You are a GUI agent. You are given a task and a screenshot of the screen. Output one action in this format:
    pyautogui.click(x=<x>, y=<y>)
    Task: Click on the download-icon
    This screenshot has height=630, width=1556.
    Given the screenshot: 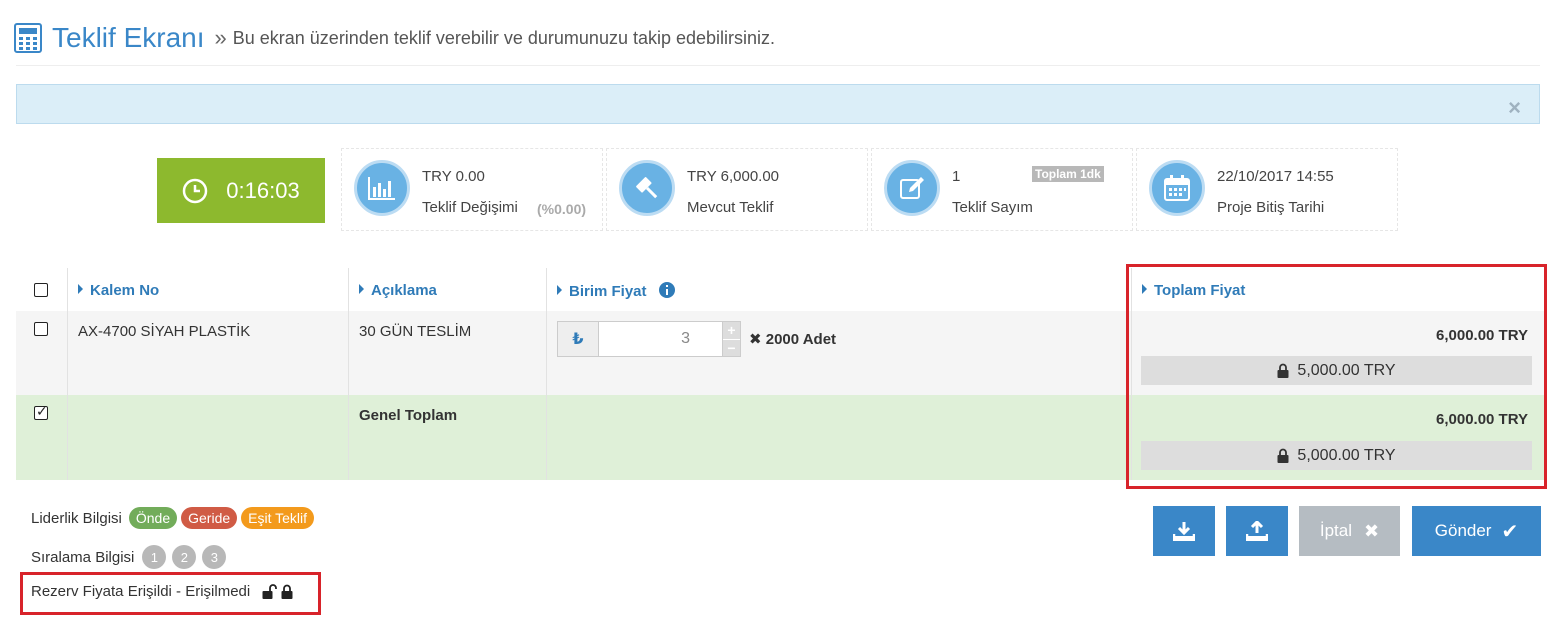 What is the action you would take?
    pyautogui.click(x=1184, y=531)
    